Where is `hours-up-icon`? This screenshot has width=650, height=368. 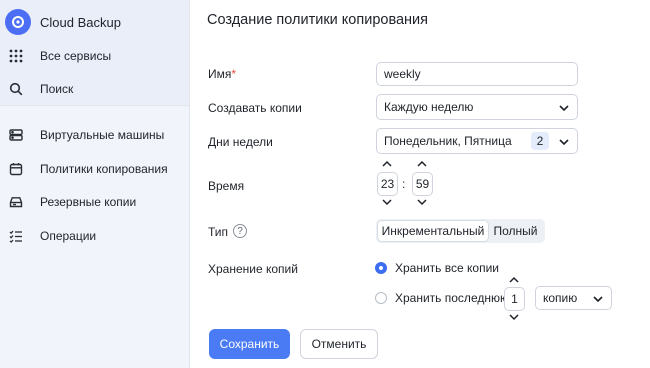 hours-up-icon is located at coordinates (387, 164).